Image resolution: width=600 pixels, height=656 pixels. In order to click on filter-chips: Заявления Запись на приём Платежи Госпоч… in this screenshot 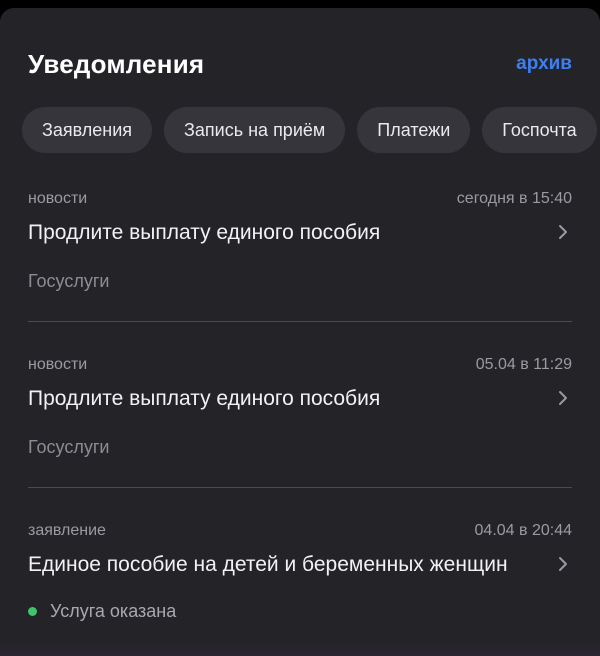, I will do `click(311, 130)`.